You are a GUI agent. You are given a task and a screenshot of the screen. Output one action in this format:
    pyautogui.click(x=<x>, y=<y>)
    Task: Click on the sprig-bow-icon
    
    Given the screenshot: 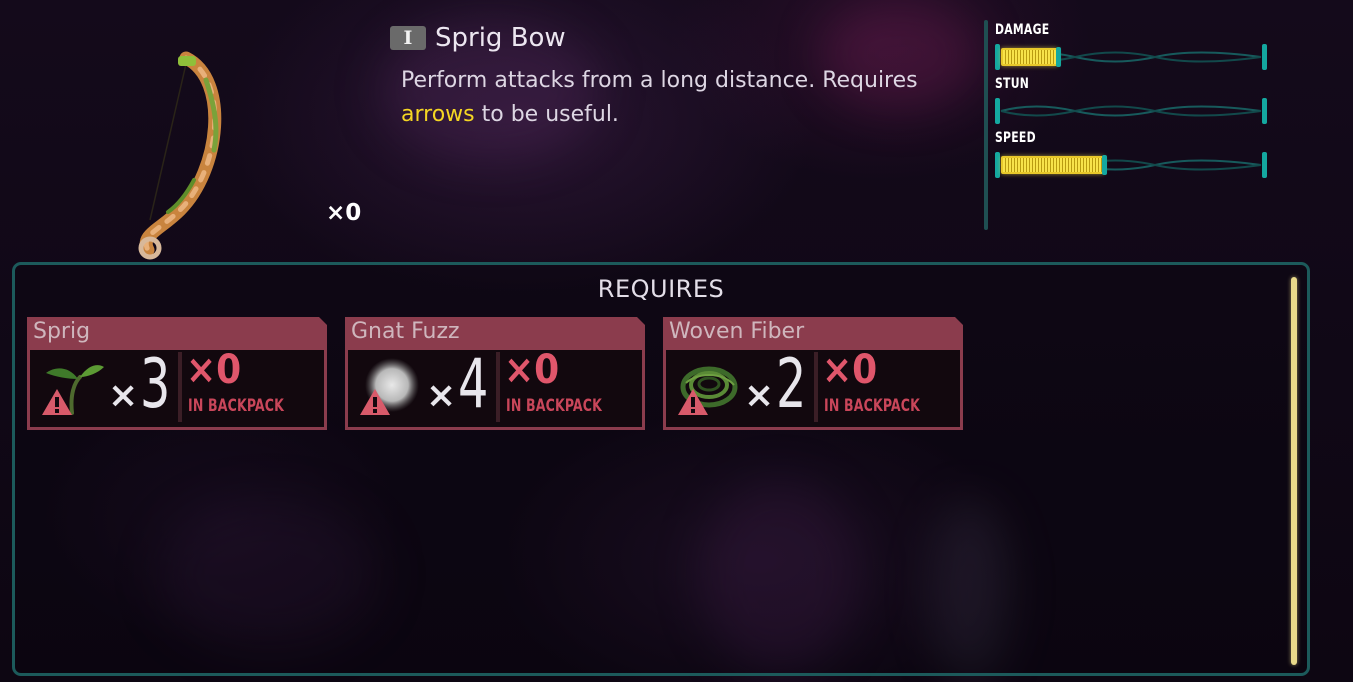 What is the action you would take?
    pyautogui.click(x=190, y=157)
    